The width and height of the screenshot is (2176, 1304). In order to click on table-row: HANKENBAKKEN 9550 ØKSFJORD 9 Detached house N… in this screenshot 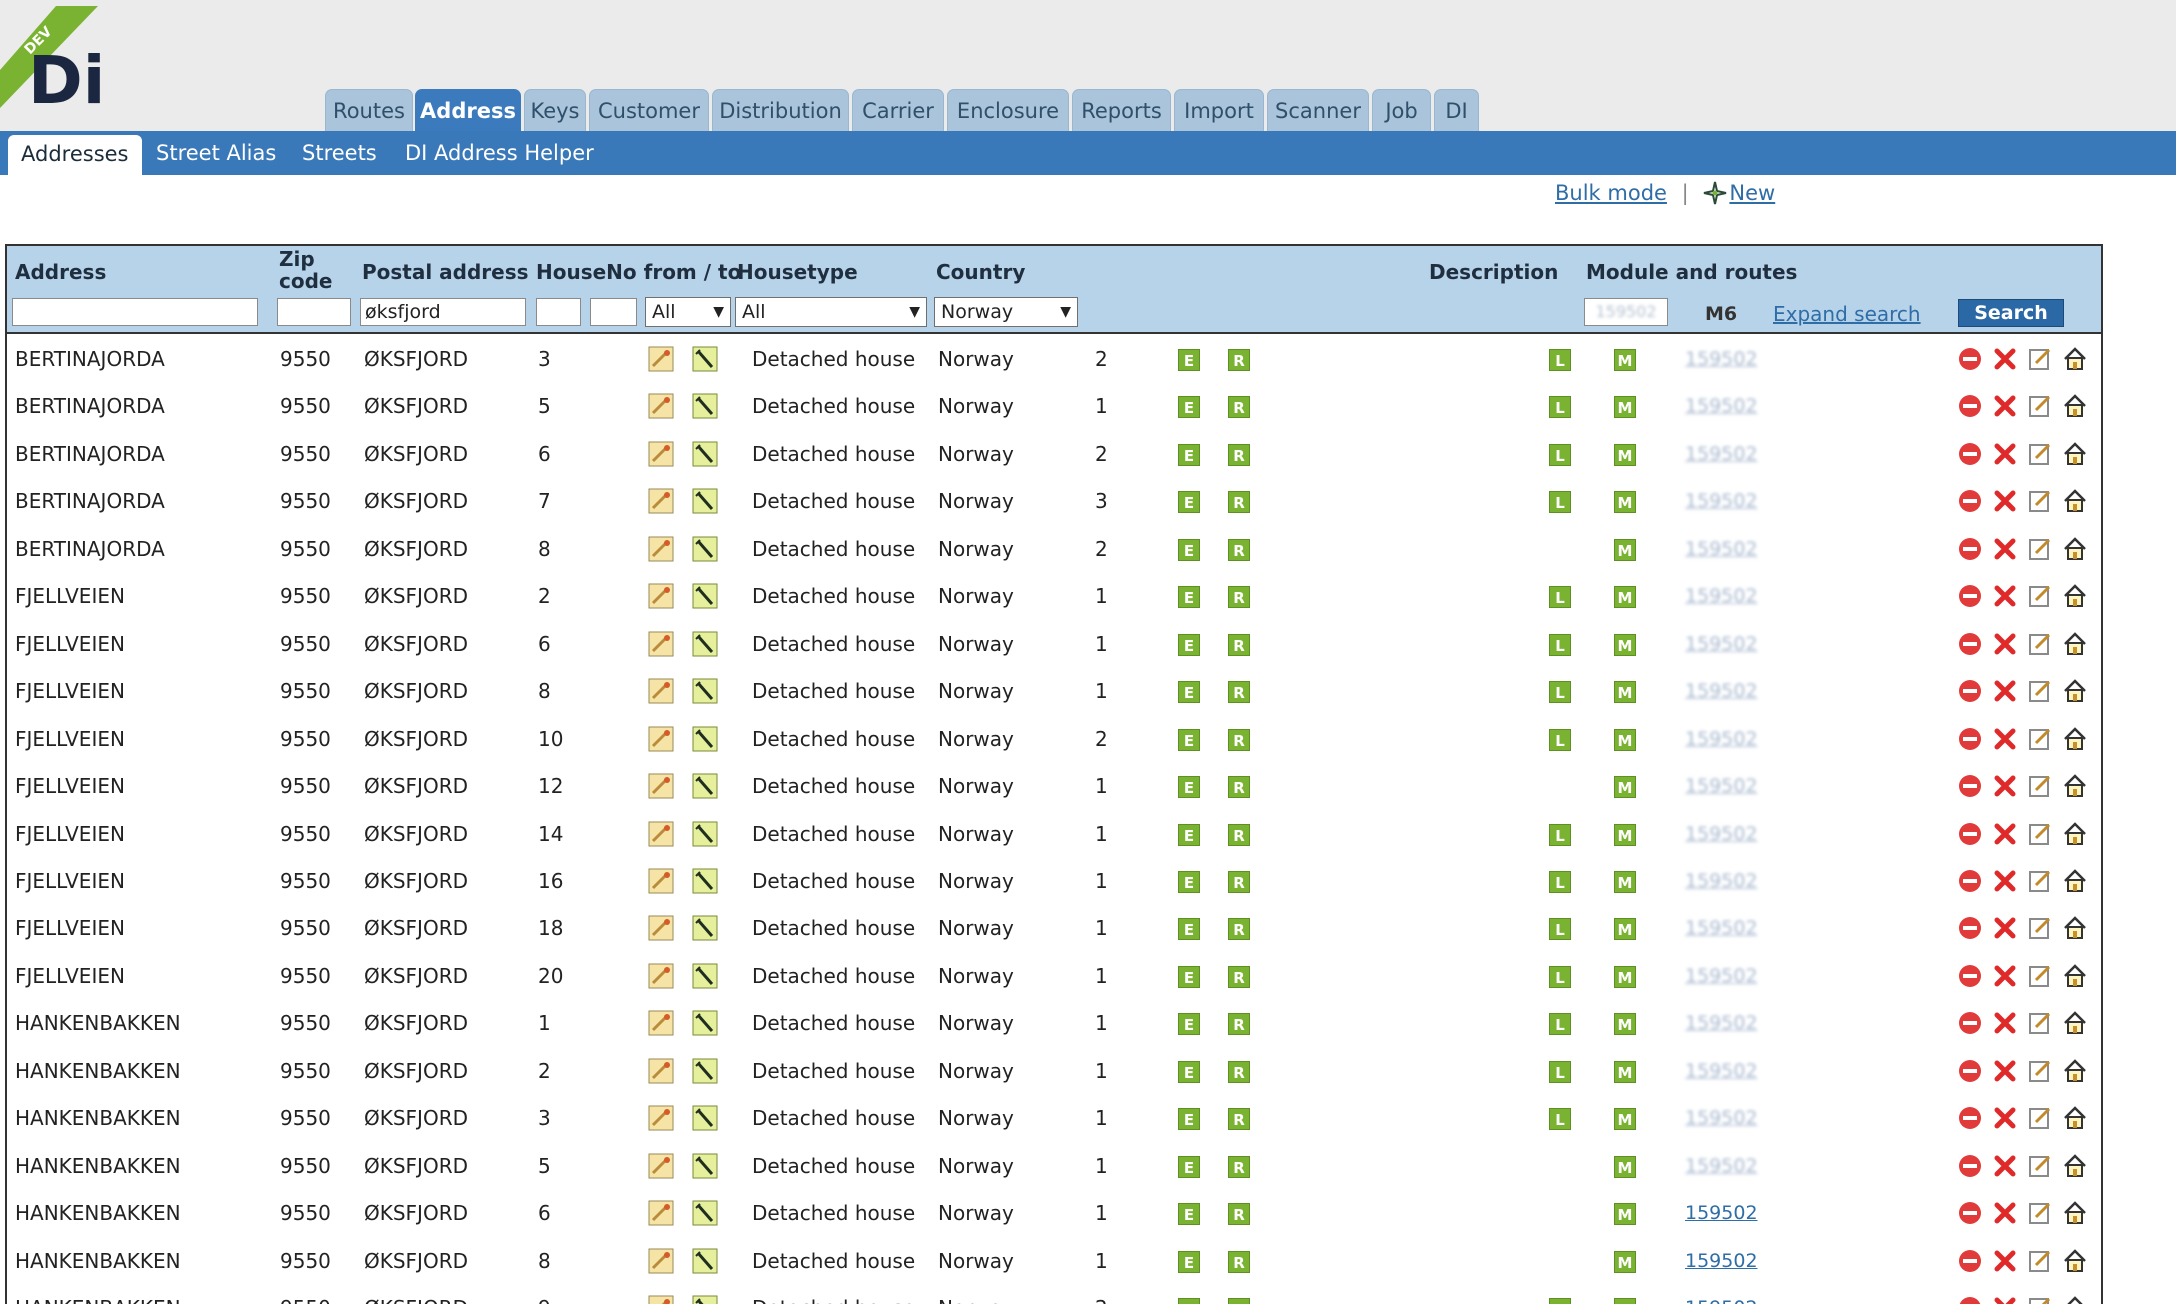, I will do `click(1054, 1294)`.